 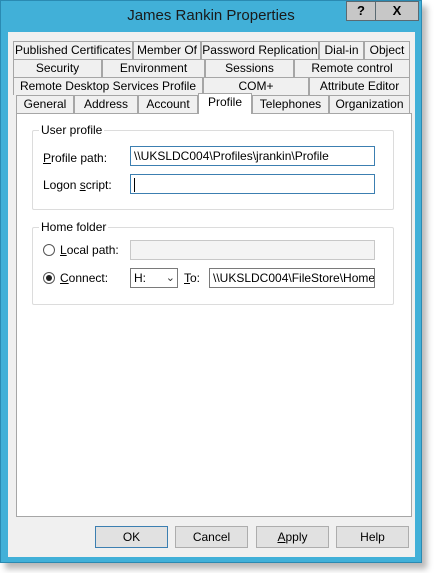 I want to click on tab-security: Security, so click(x=57, y=68).